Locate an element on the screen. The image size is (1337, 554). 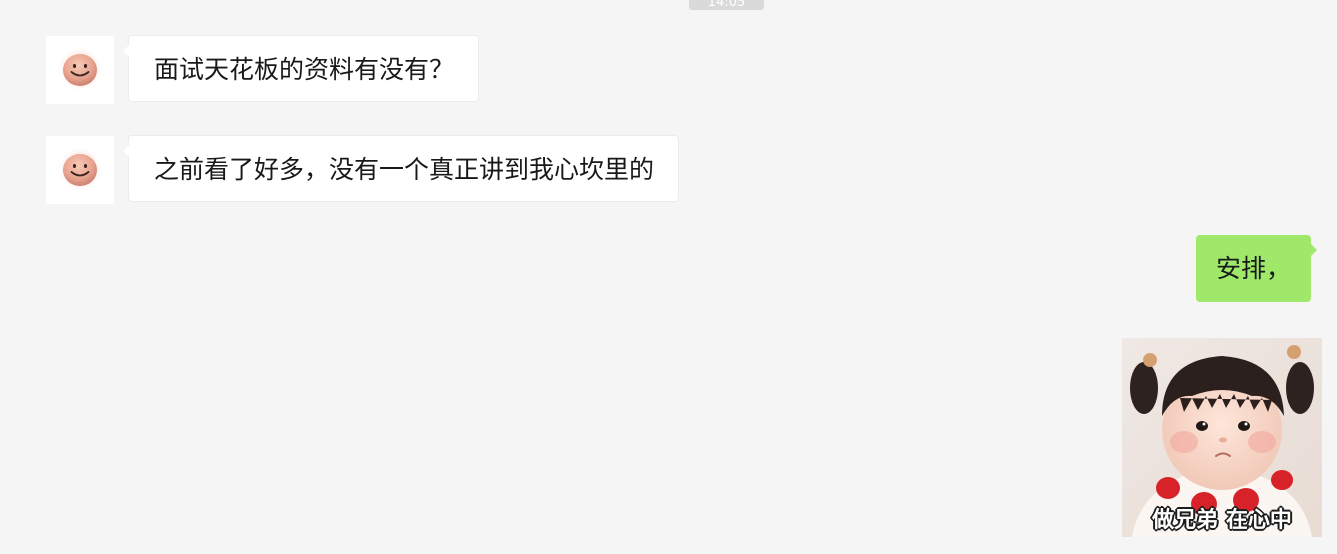
sticker-message: 做兄弟 在心中 is located at coordinates (1222, 437).